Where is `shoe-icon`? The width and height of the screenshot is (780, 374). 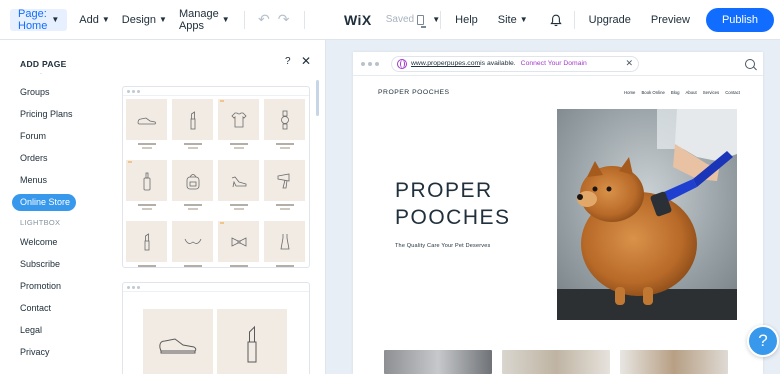 shoe-icon is located at coordinates (178, 341).